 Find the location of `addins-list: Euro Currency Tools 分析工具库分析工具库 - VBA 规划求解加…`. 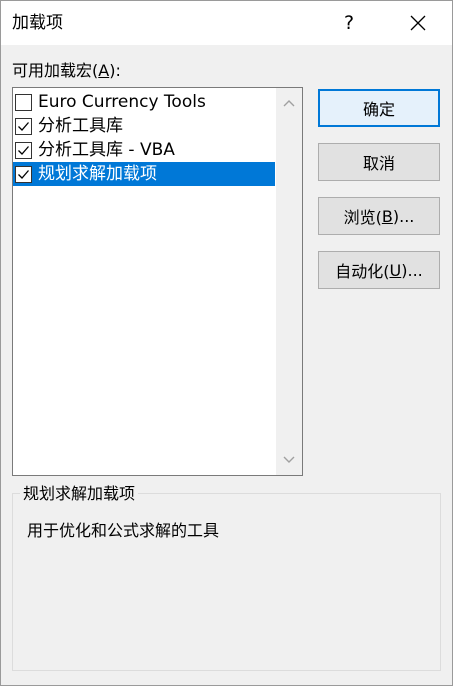

addins-list: Euro Currency Tools 分析工具库分析工具库 - VBA 规划求解加… is located at coordinates (144, 138).